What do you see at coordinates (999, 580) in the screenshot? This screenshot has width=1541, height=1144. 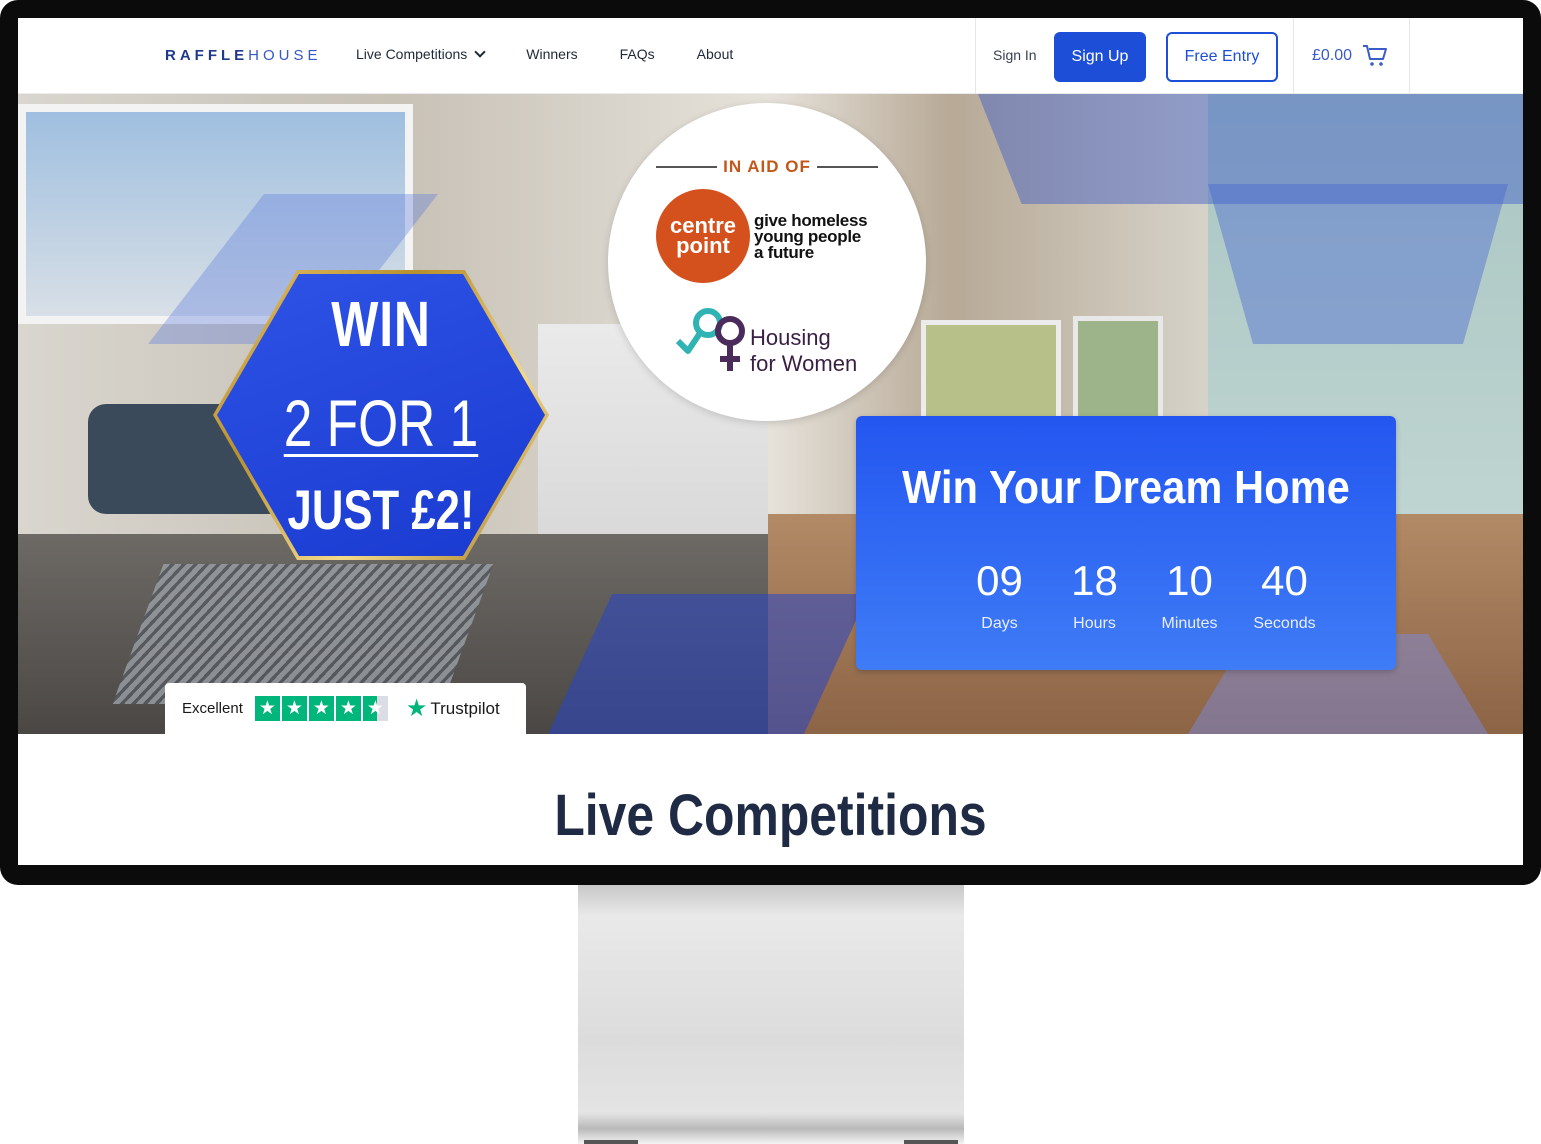 I see `countdown-value: 09` at bounding box center [999, 580].